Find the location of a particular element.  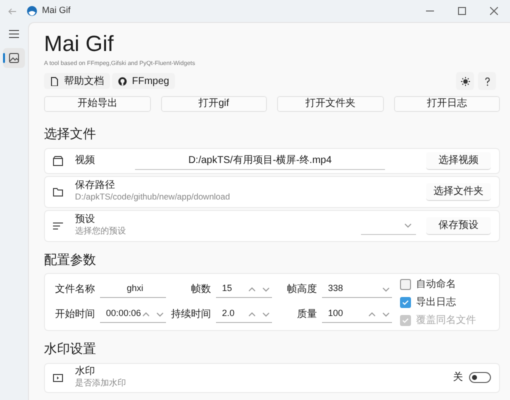

section-title: 配置参数 is located at coordinates (70, 259).